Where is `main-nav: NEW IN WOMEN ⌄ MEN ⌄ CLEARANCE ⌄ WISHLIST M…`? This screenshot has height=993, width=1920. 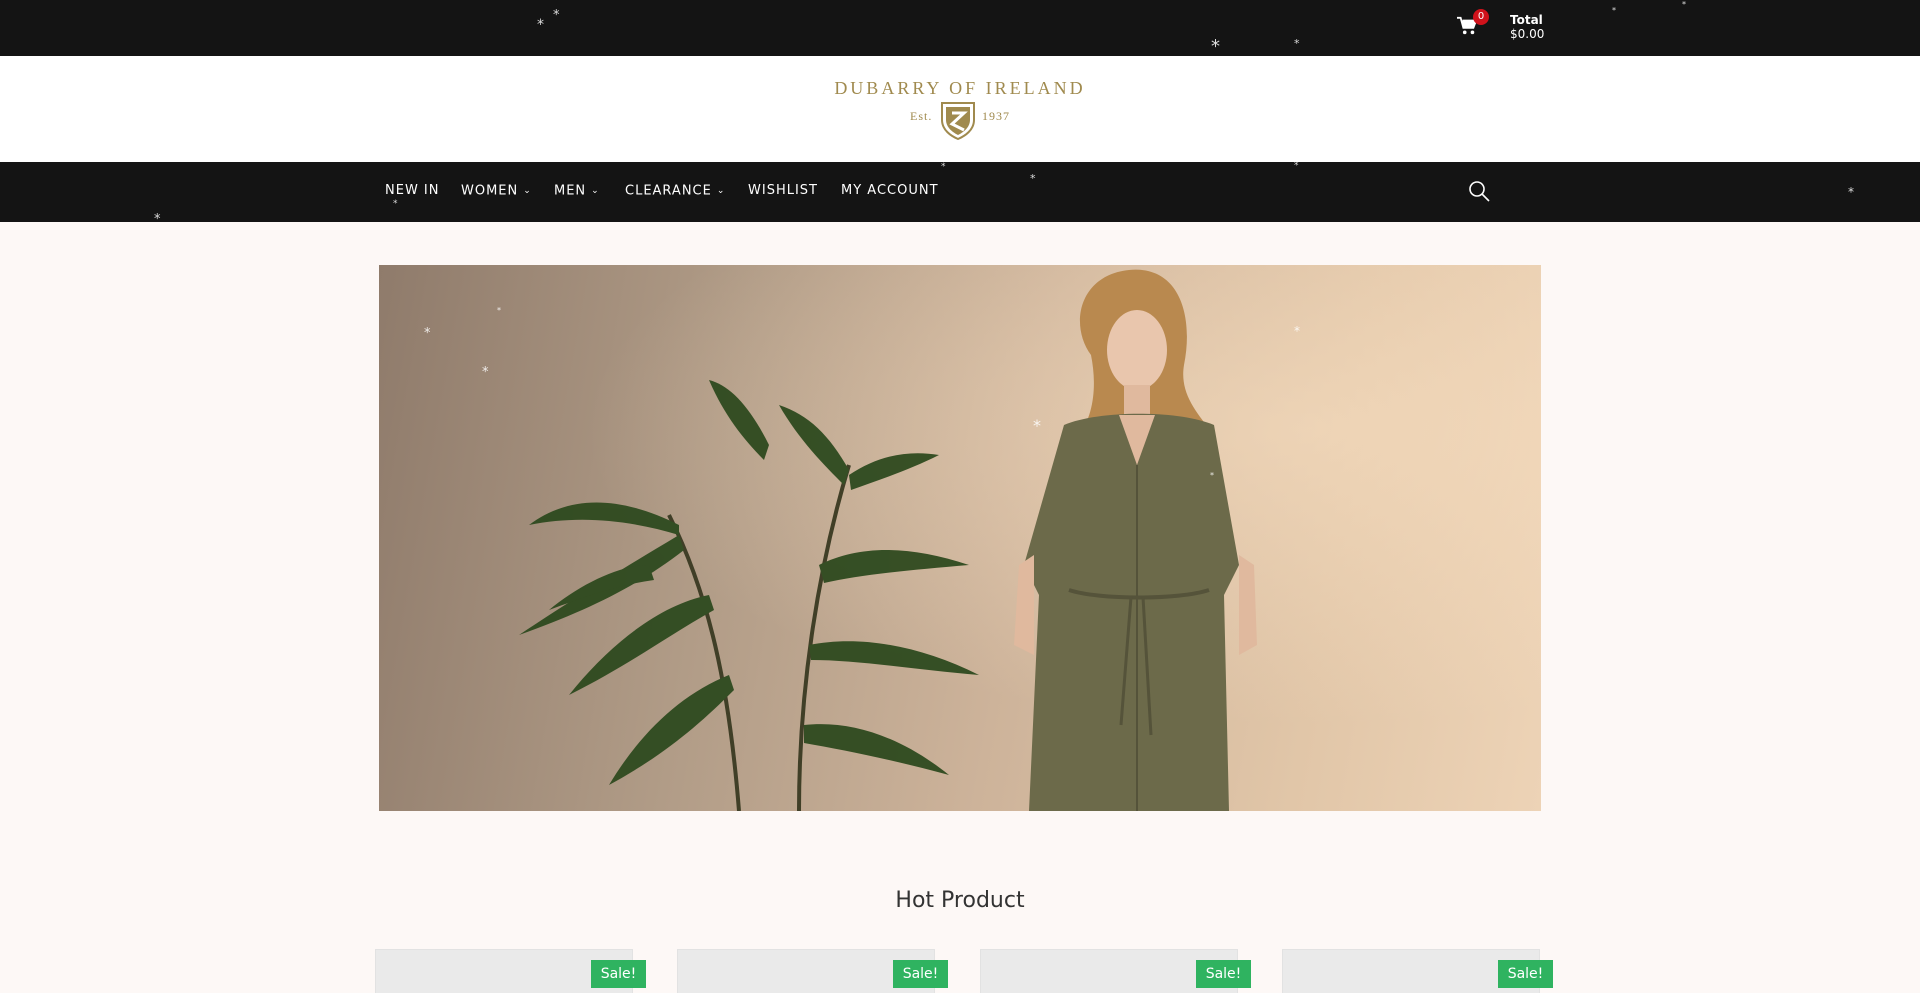 main-nav: NEW IN WOMEN ⌄ MEN ⌄ CLEARANCE ⌄ WISHLIST M… is located at coordinates (960, 192).